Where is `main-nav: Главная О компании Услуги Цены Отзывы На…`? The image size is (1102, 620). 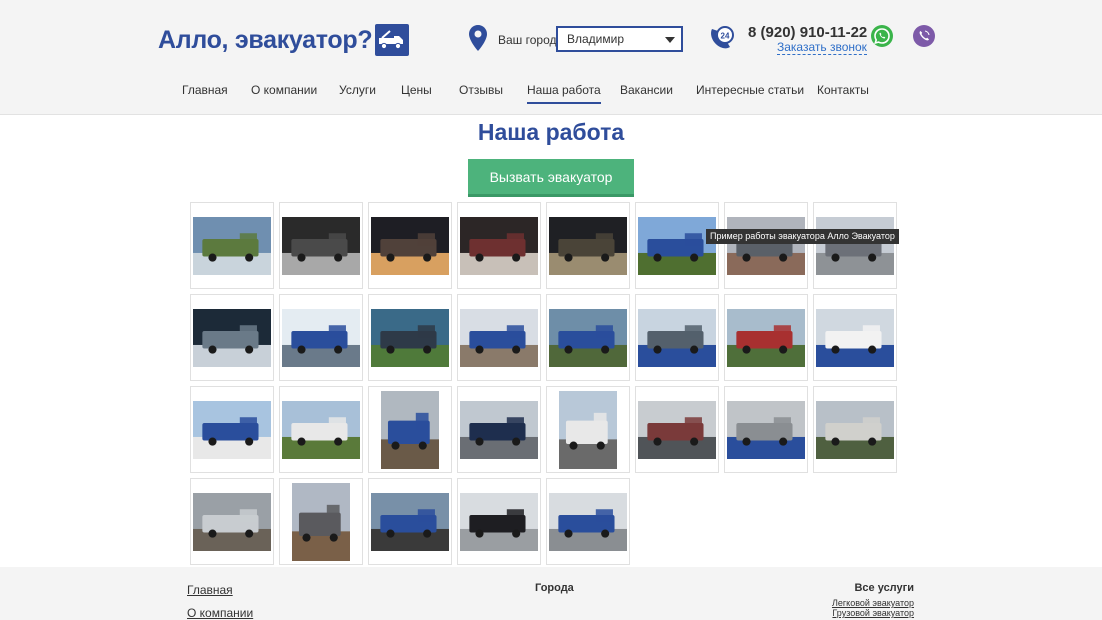 main-nav: Главная О компании Услуги Цены Отзывы На… is located at coordinates (551, 92).